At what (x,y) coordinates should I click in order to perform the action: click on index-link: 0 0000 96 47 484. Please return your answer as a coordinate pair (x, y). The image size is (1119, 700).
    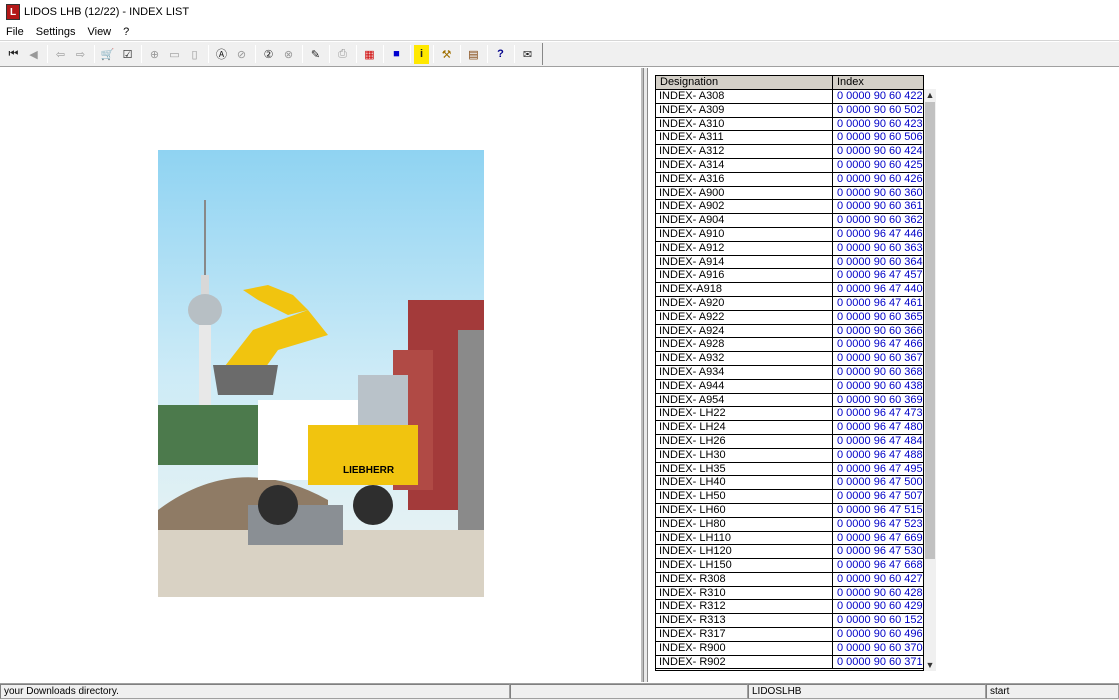
    Looking at the image, I should click on (878, 441).